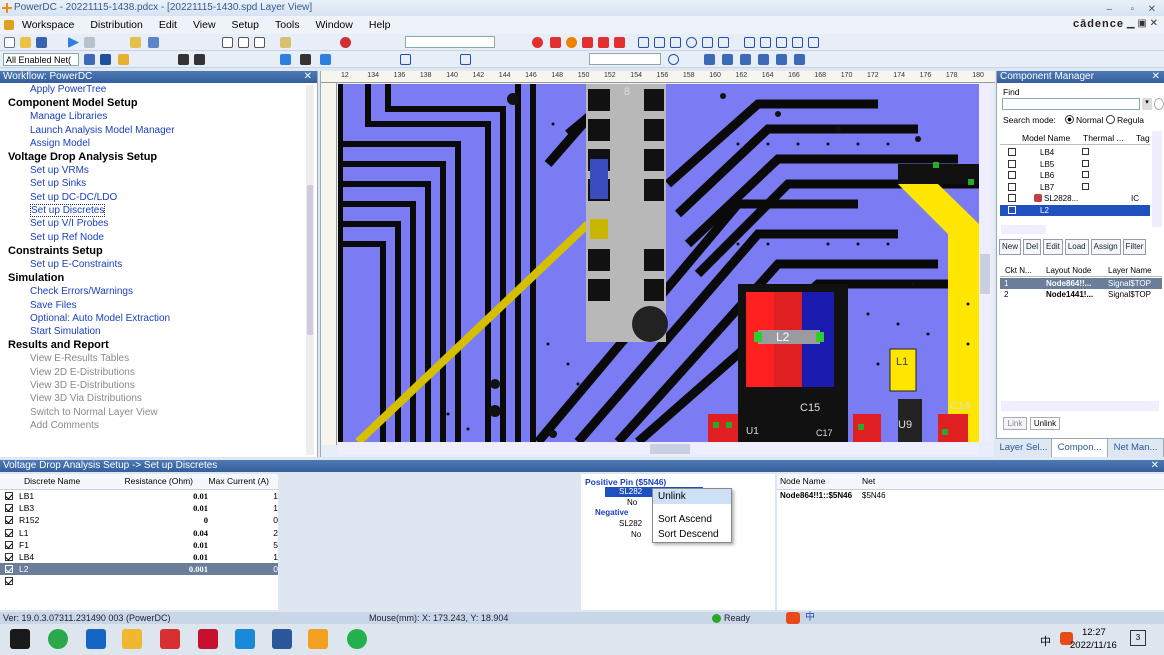 The width and height of the screenshot is (1164, 655). I want to click on workflow-item: Set up Discretes, so click(158, 211).